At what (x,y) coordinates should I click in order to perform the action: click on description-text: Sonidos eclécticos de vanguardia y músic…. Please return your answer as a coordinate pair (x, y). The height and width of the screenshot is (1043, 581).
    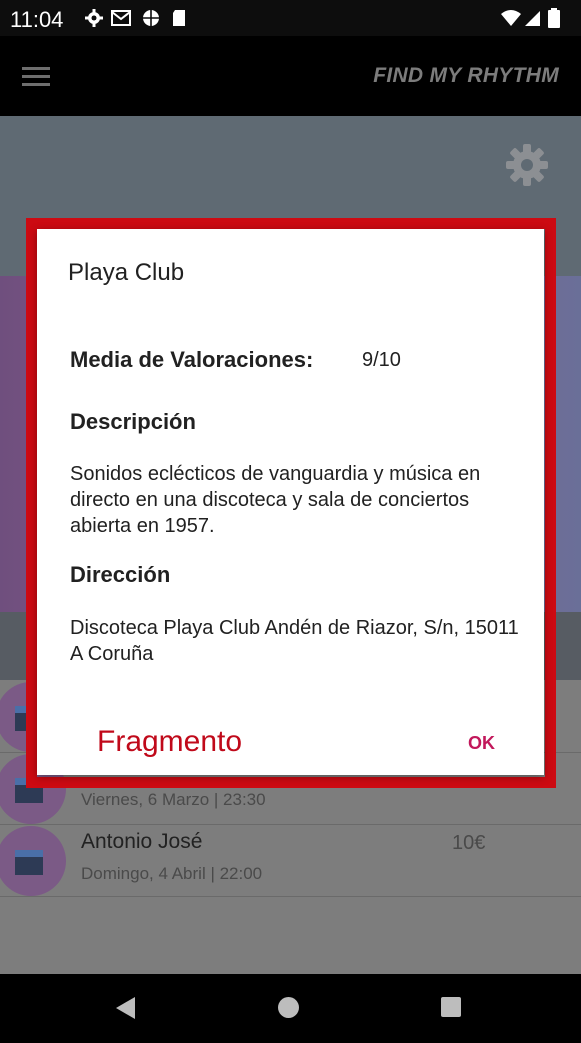
    Looking at the image, I should click on (275, 500).